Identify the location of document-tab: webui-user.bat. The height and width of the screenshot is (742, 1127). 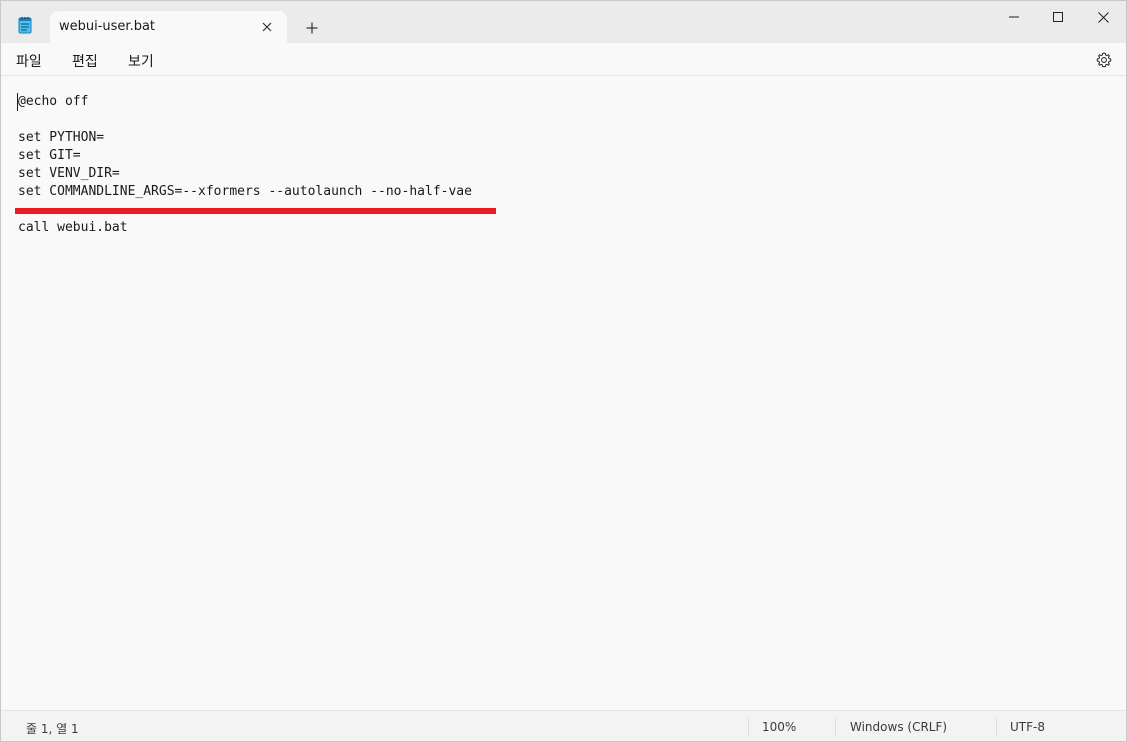
(168, 27).